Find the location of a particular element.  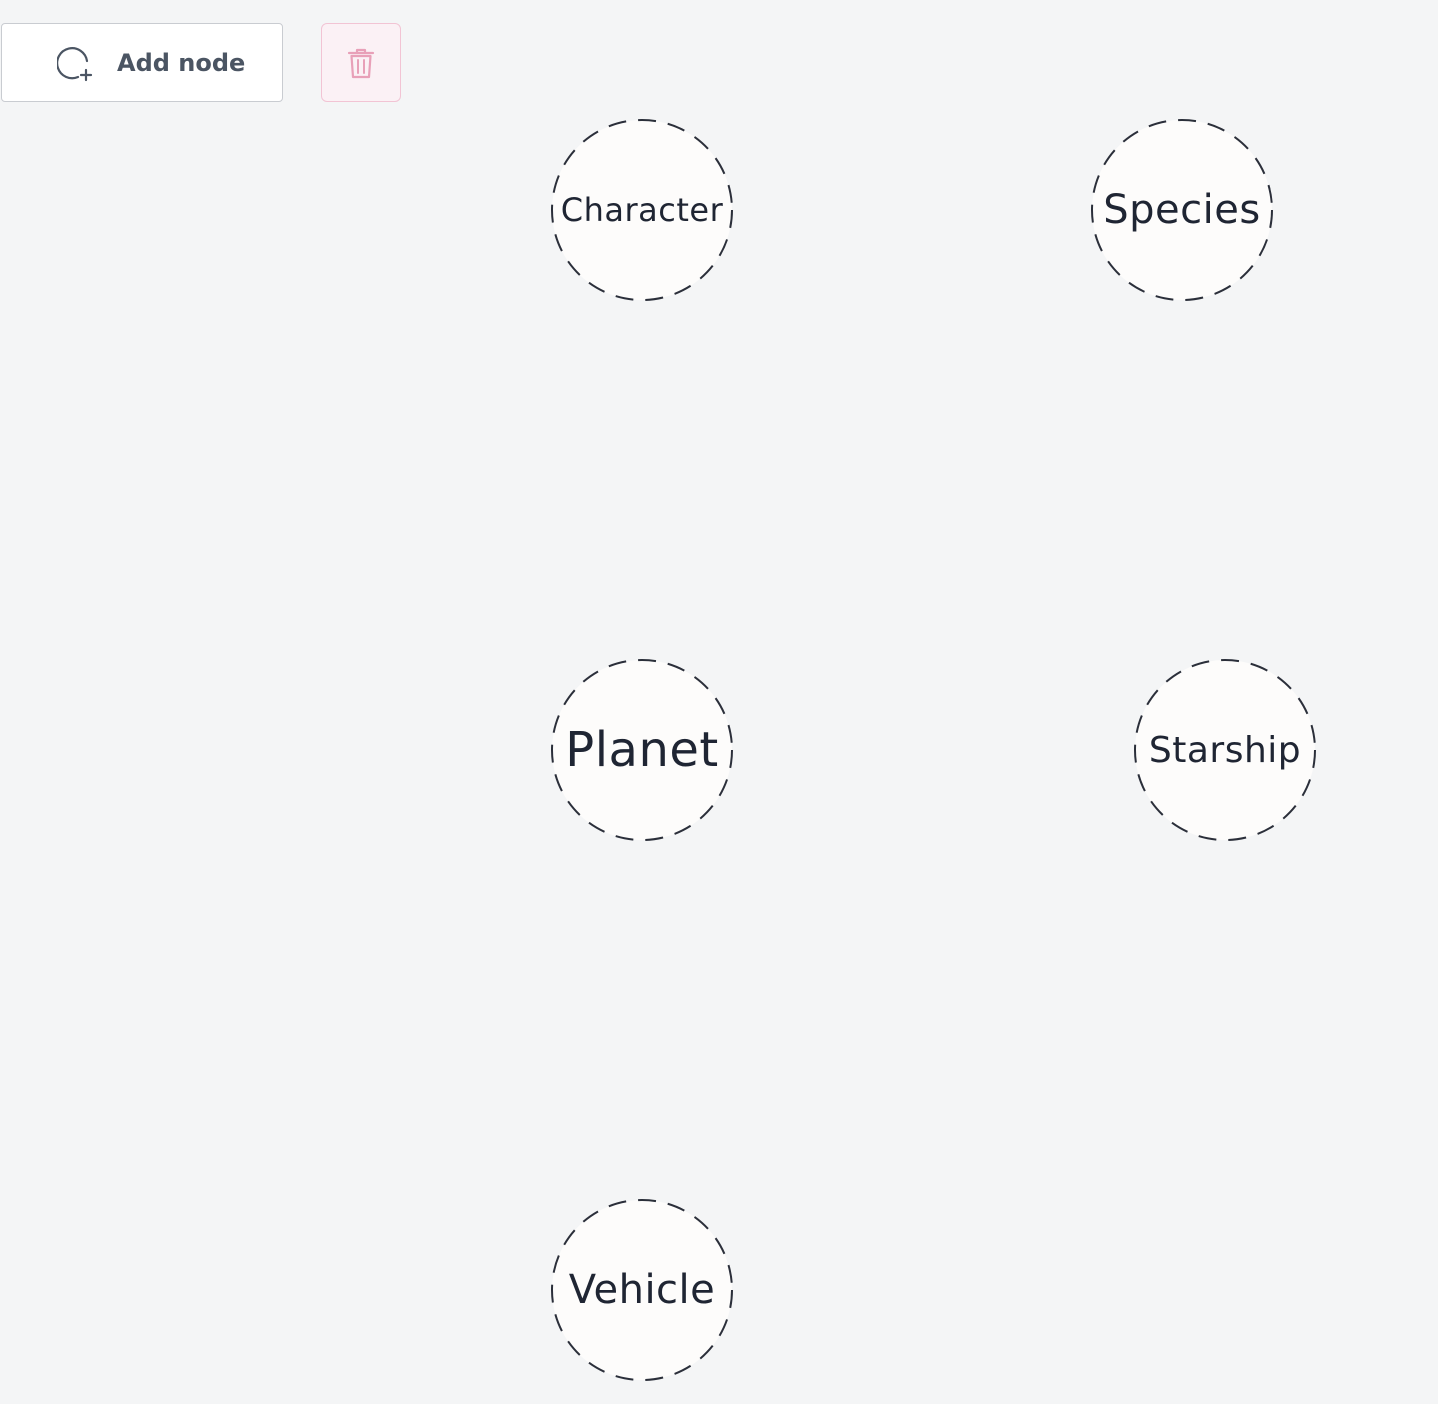

add-node-label: Add node is located at coordinates (181, 63).